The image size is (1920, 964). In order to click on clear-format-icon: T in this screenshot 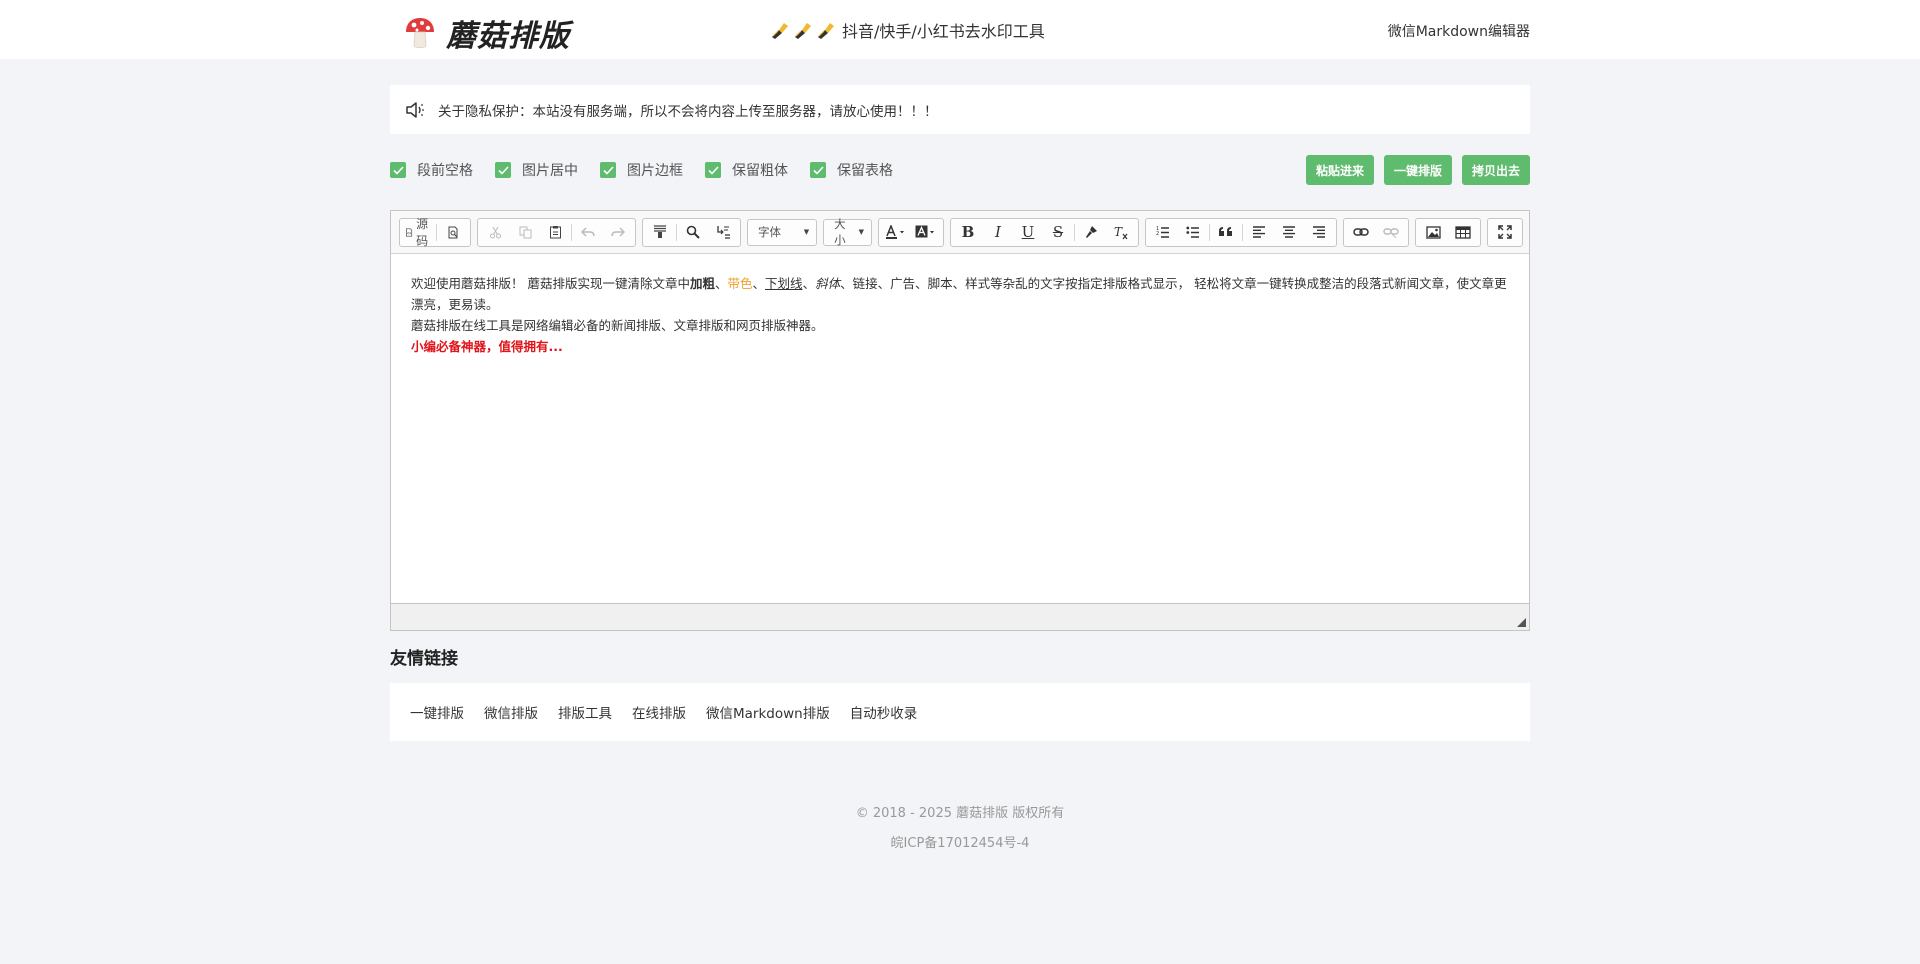, I will do `click(1121, 232)`.